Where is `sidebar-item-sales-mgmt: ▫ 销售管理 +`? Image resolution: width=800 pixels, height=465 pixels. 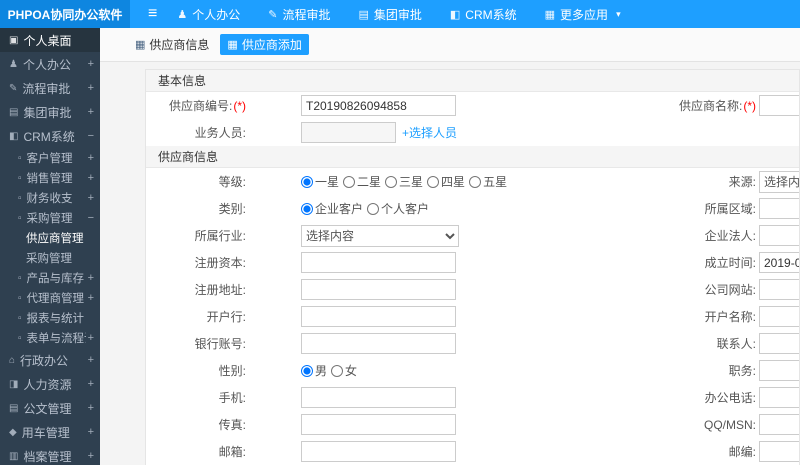 sidebar-item-sales-mgmt: ▫ 销售管理 + is located at coordinates (50, 178).